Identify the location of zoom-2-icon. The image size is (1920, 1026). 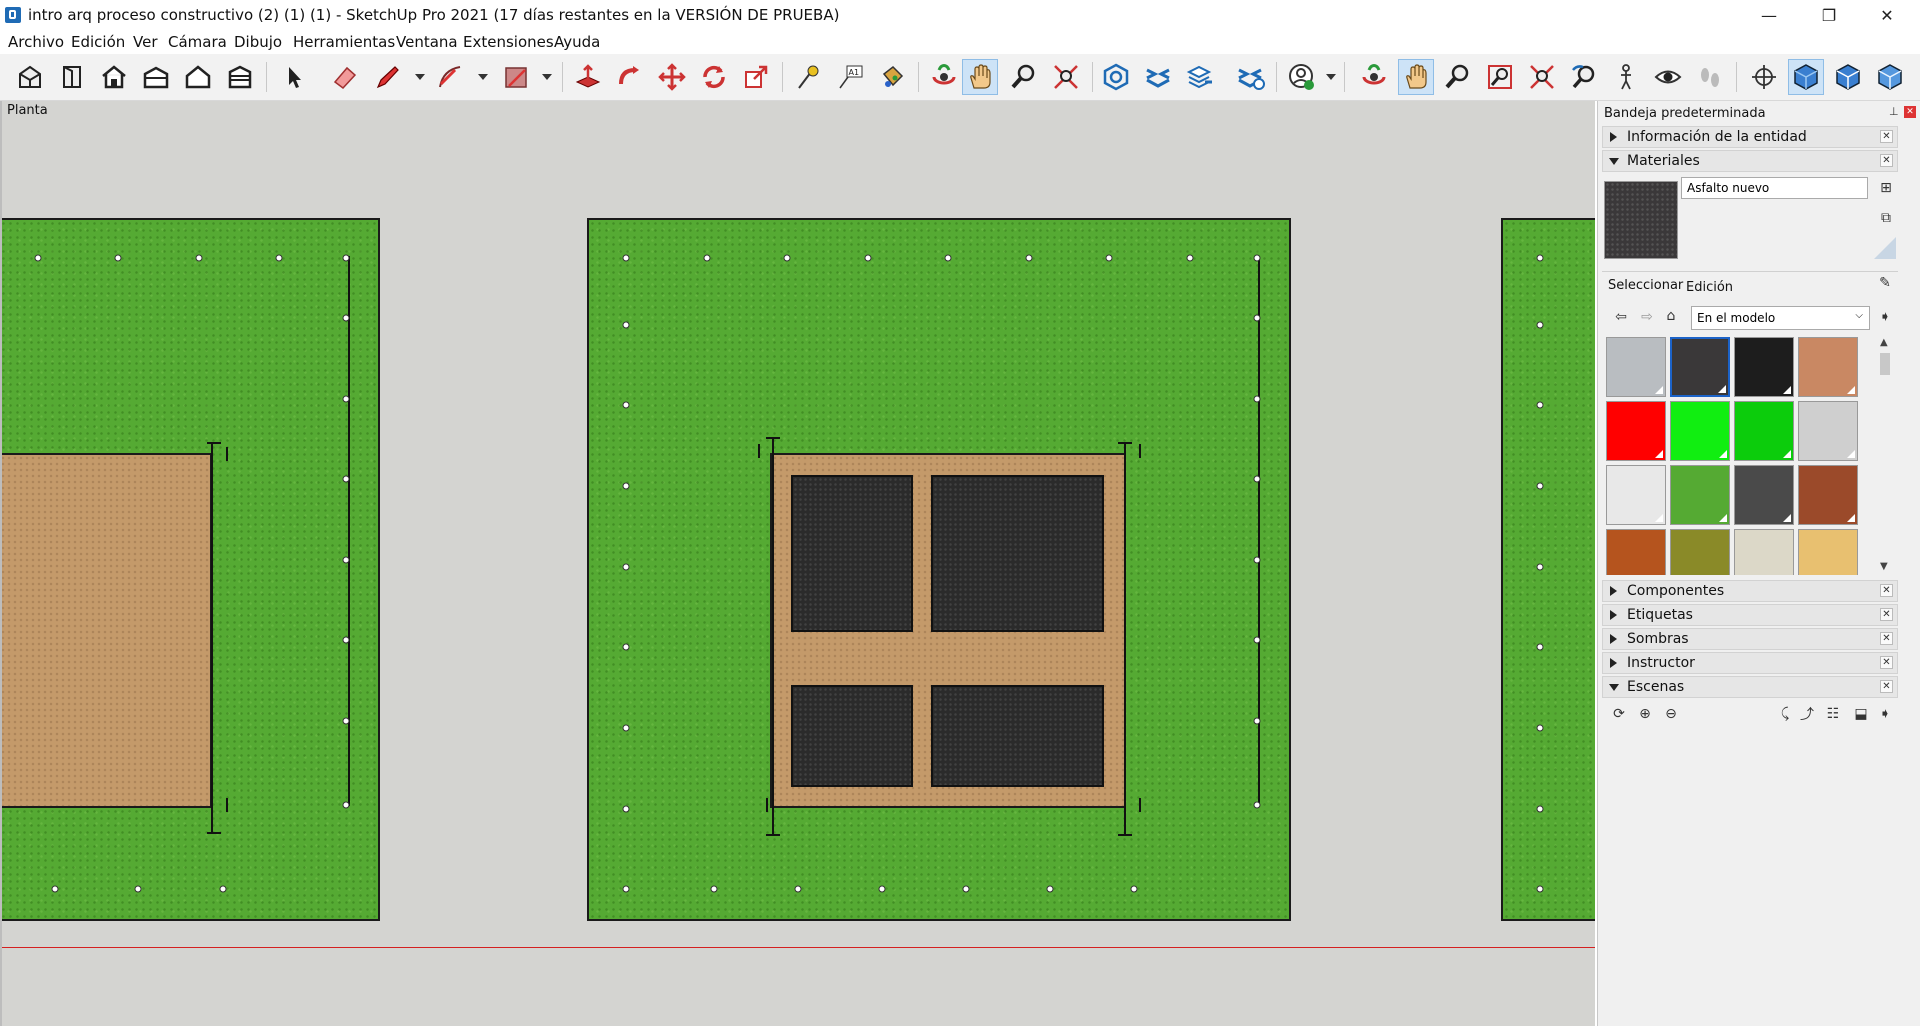
(1458, 77).